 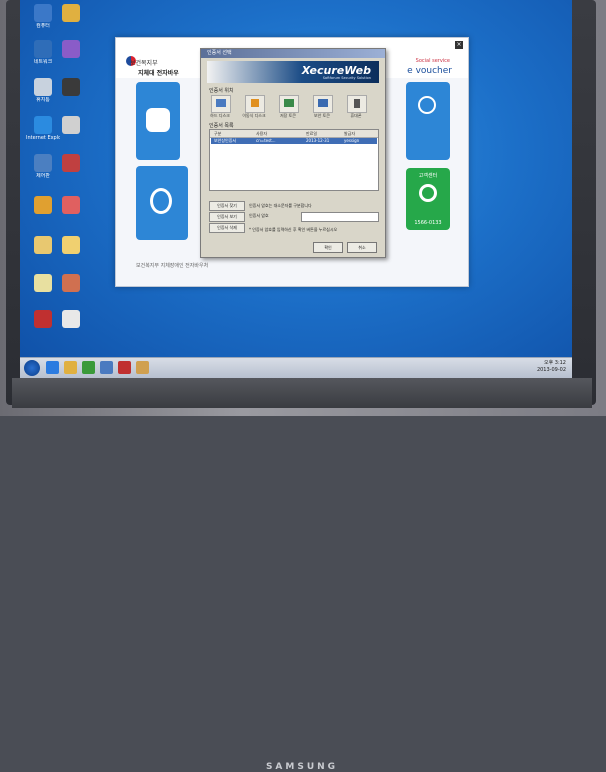 I want to click on harddisk-icon, so click(x=221, y=103).